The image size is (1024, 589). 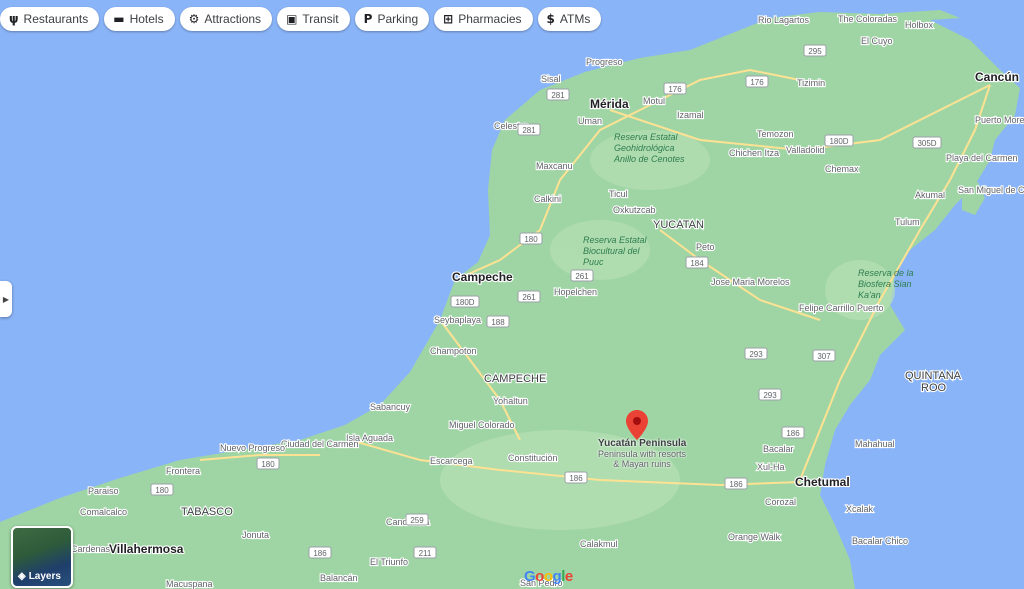 What do you see at coordinates (457, 320) in the screenshot?
I see `town-label: Seybaplaya` at bounding box center [457, 320].